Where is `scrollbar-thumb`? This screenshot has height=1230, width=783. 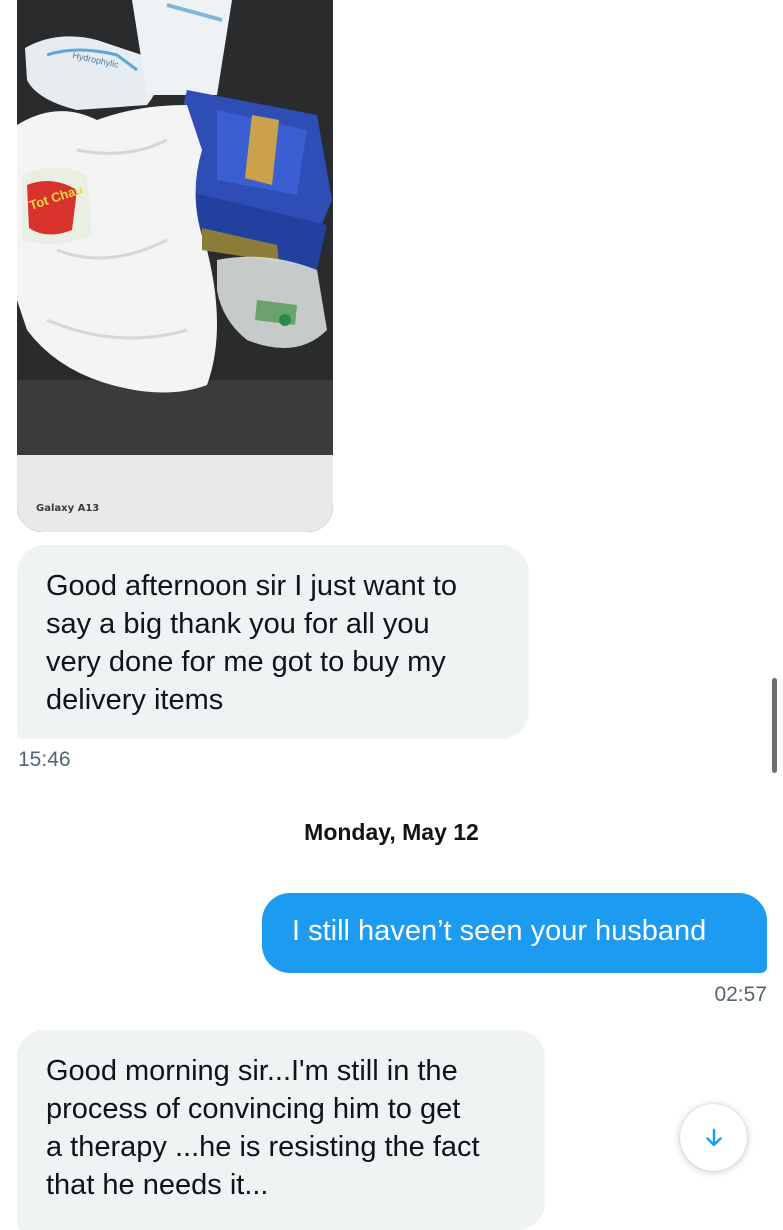
scrollbar-thumb is located at coordinates (774, 725).